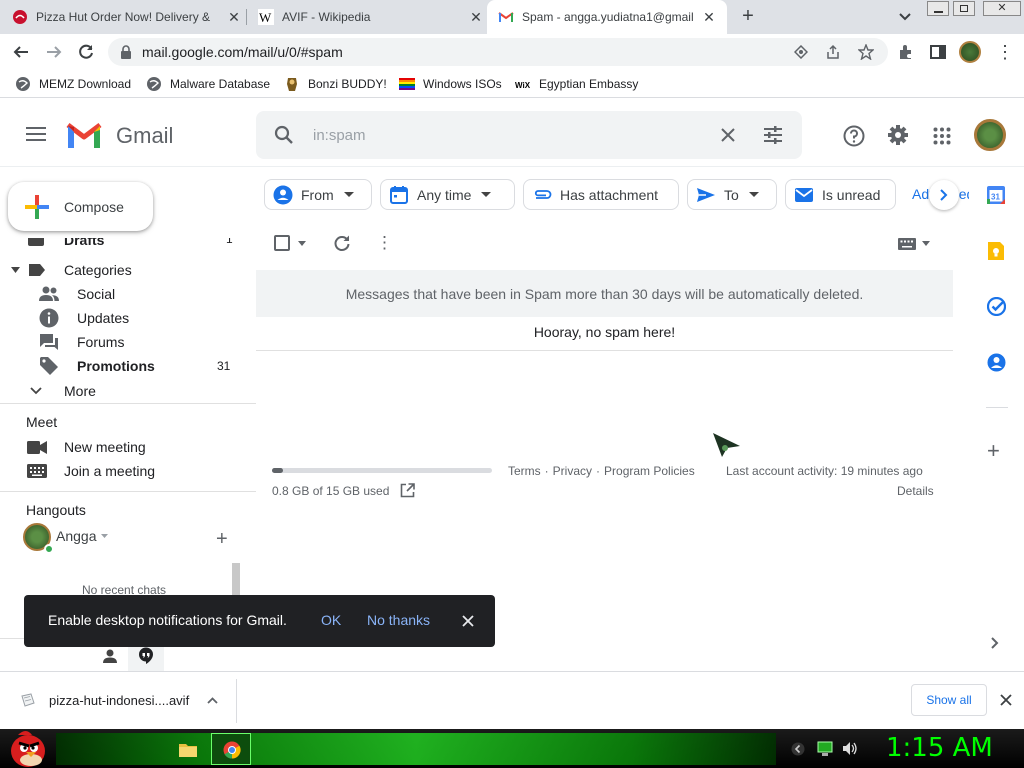  I want to click on clear-search-icon, so click(728, 135).